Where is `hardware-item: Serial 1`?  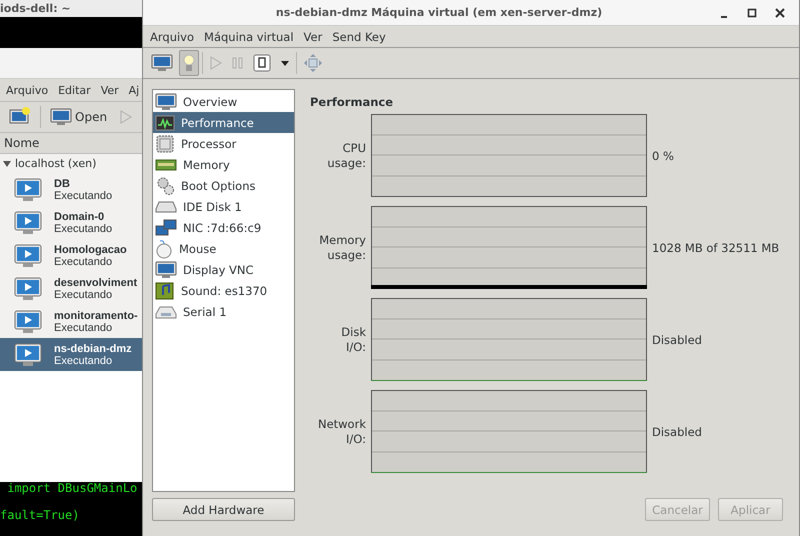
hardware-item: Serial 1 is located at coordinates (223, 311).